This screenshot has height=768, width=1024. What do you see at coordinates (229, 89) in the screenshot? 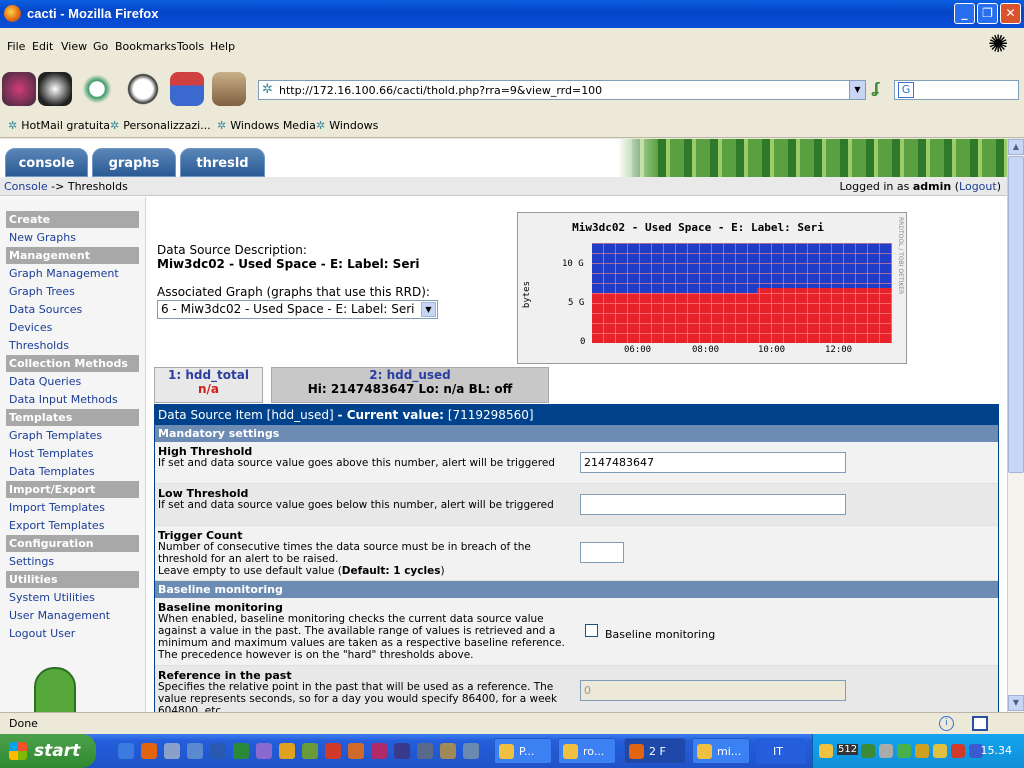
I see `scroll-icon` at bounding box center [229, 89].